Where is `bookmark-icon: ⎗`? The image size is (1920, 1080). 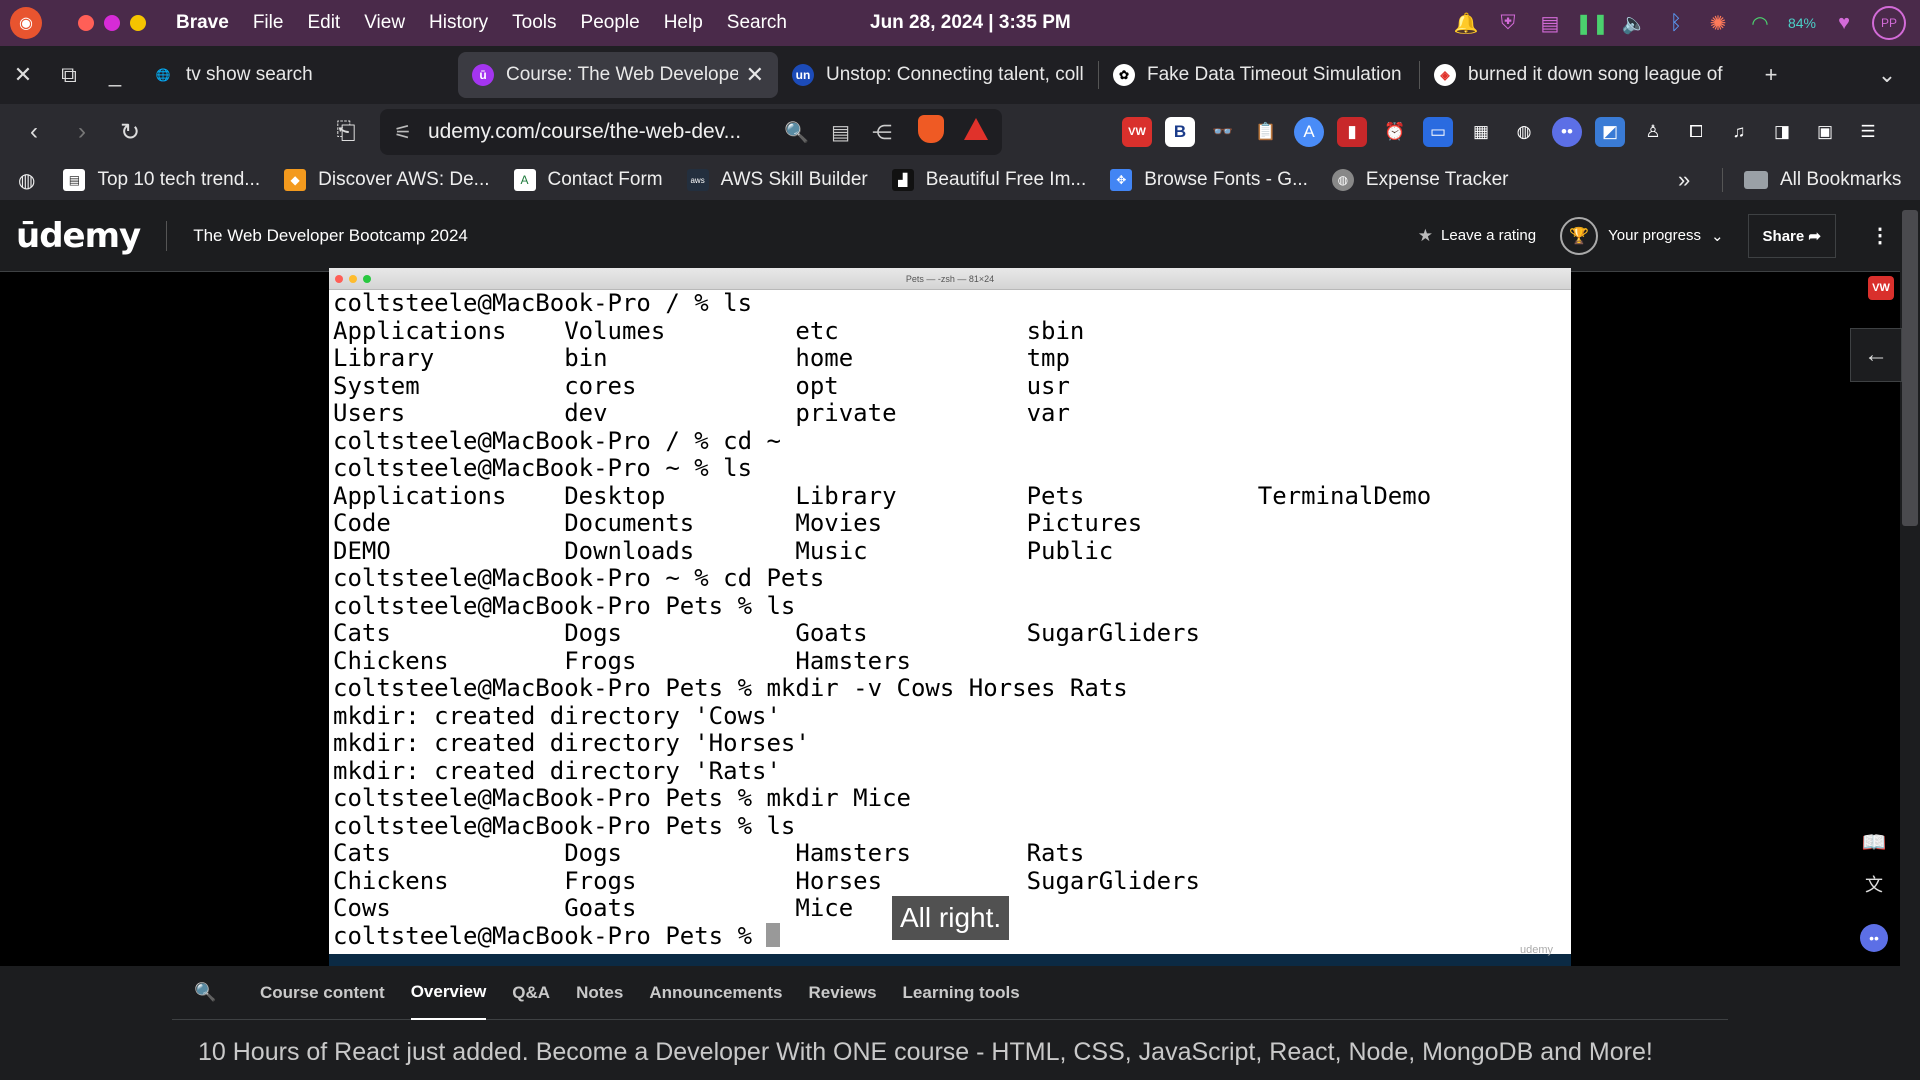
bookmark-icon: ⎗ is located at coordinates (346, 132).